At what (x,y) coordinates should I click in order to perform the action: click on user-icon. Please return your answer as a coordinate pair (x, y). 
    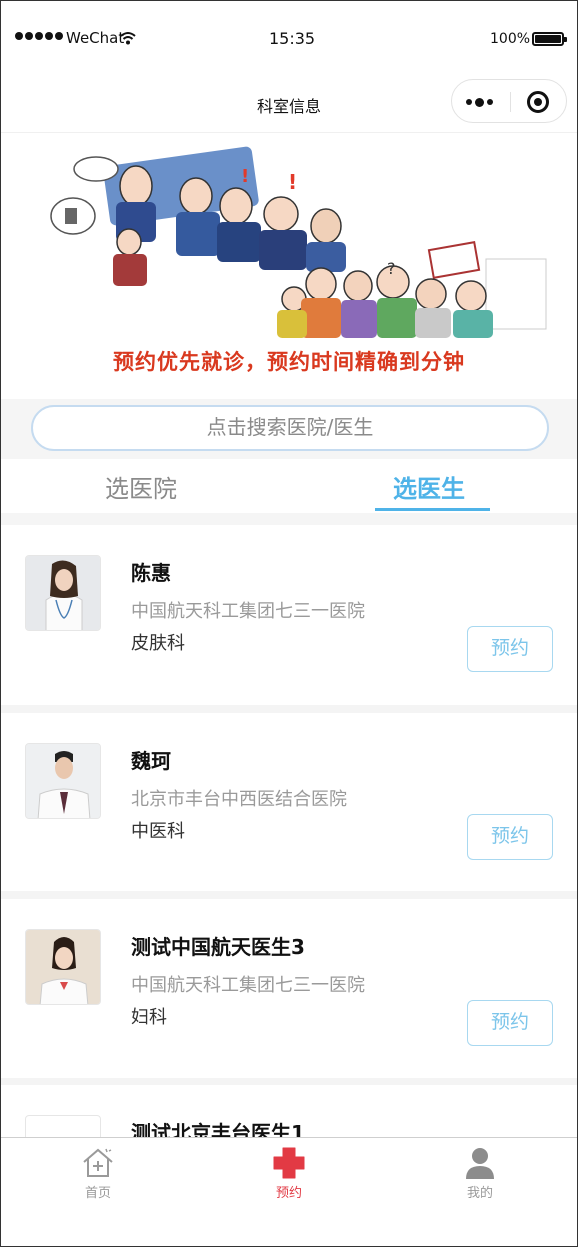
    Looking at the image, I should click on (480, 1163).